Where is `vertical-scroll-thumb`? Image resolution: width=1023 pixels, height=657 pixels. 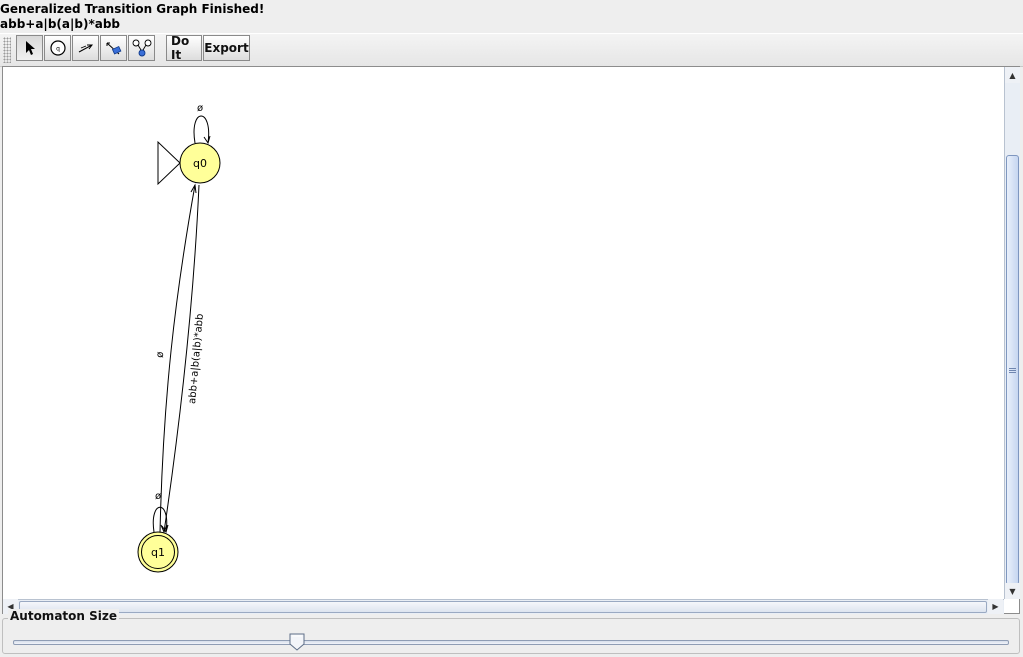 vertical-scroll-thumb is located at coordinates (1012, 370).